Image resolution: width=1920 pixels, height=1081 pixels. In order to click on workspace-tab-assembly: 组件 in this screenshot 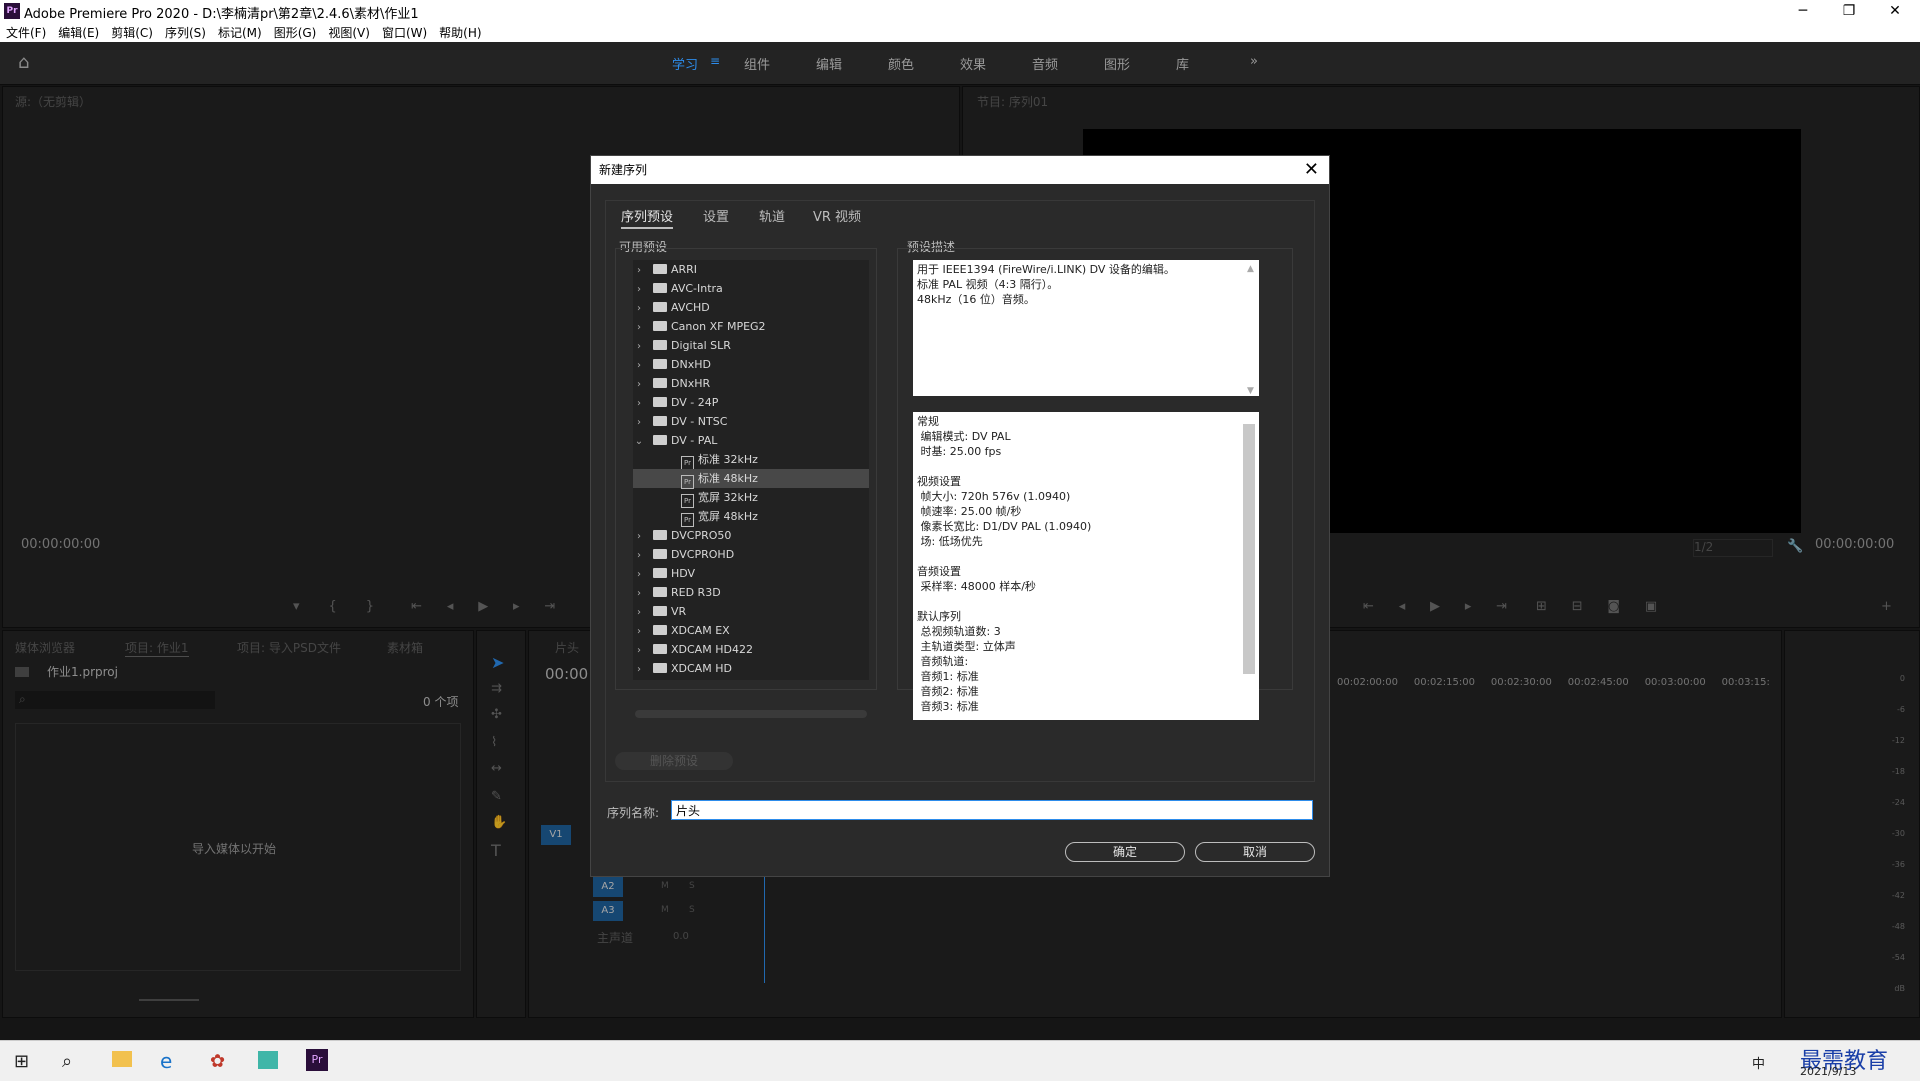, I will do `click(757, 63)`.